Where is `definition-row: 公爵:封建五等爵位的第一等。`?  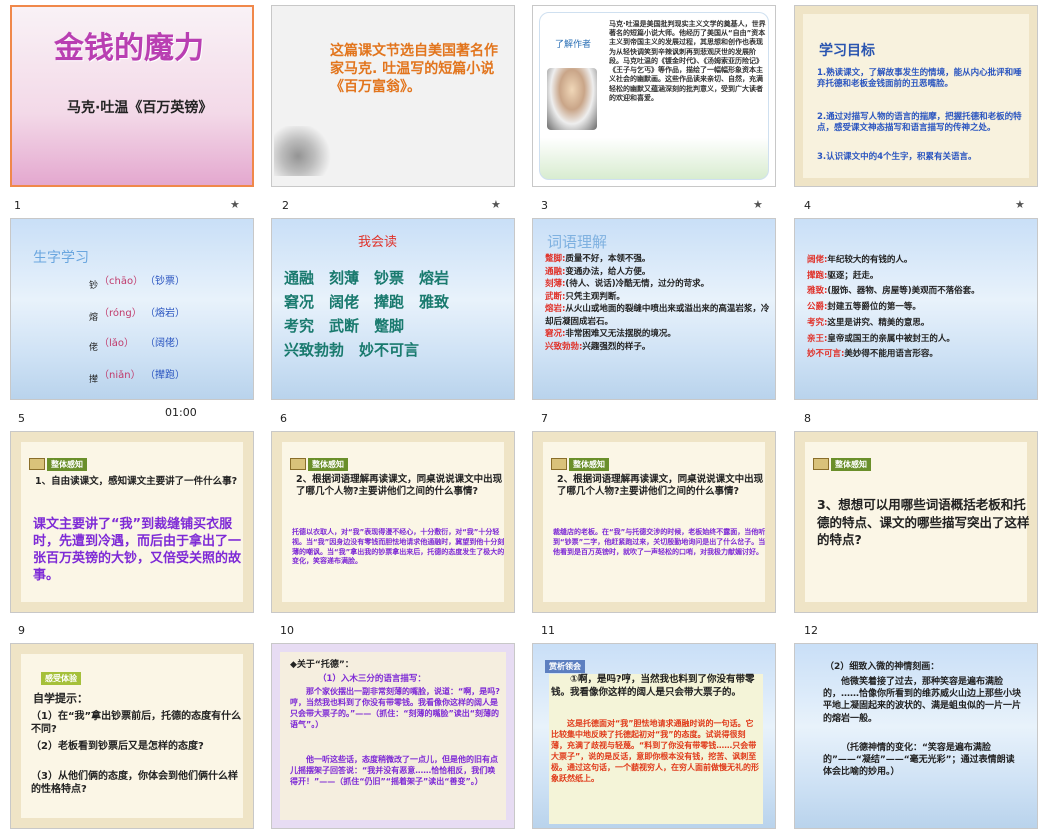
definition-row: 公爵:封建五等爵位的第一等。 is located at coordinates (921, 308).